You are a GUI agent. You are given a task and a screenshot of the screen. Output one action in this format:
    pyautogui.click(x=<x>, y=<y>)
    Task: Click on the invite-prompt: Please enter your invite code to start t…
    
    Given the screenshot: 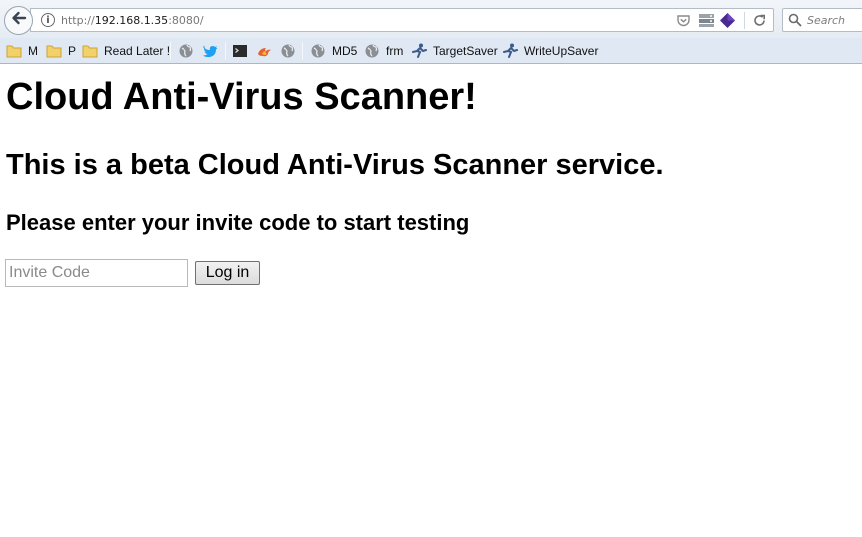 What is the action you would take?
    pyautogui.click(x=238, y=222)
    